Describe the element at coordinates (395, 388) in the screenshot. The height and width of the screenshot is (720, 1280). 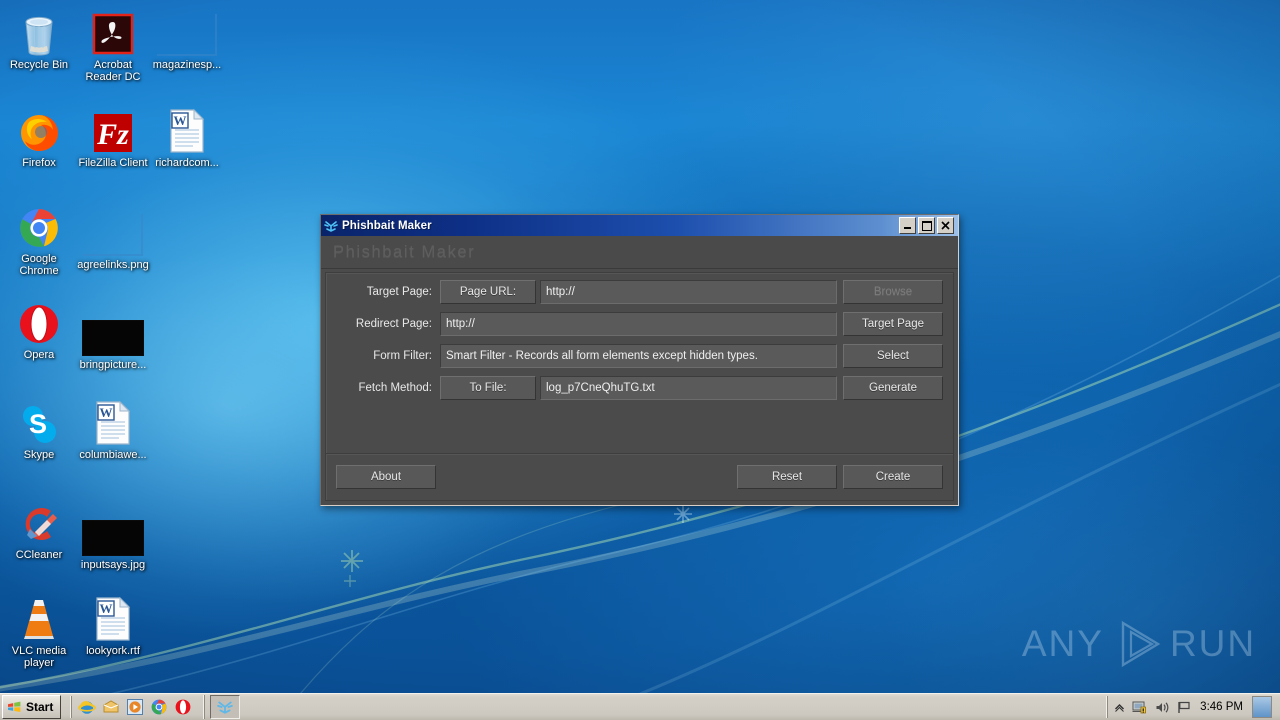
I see `row-label: Fetch Method:` at that location.